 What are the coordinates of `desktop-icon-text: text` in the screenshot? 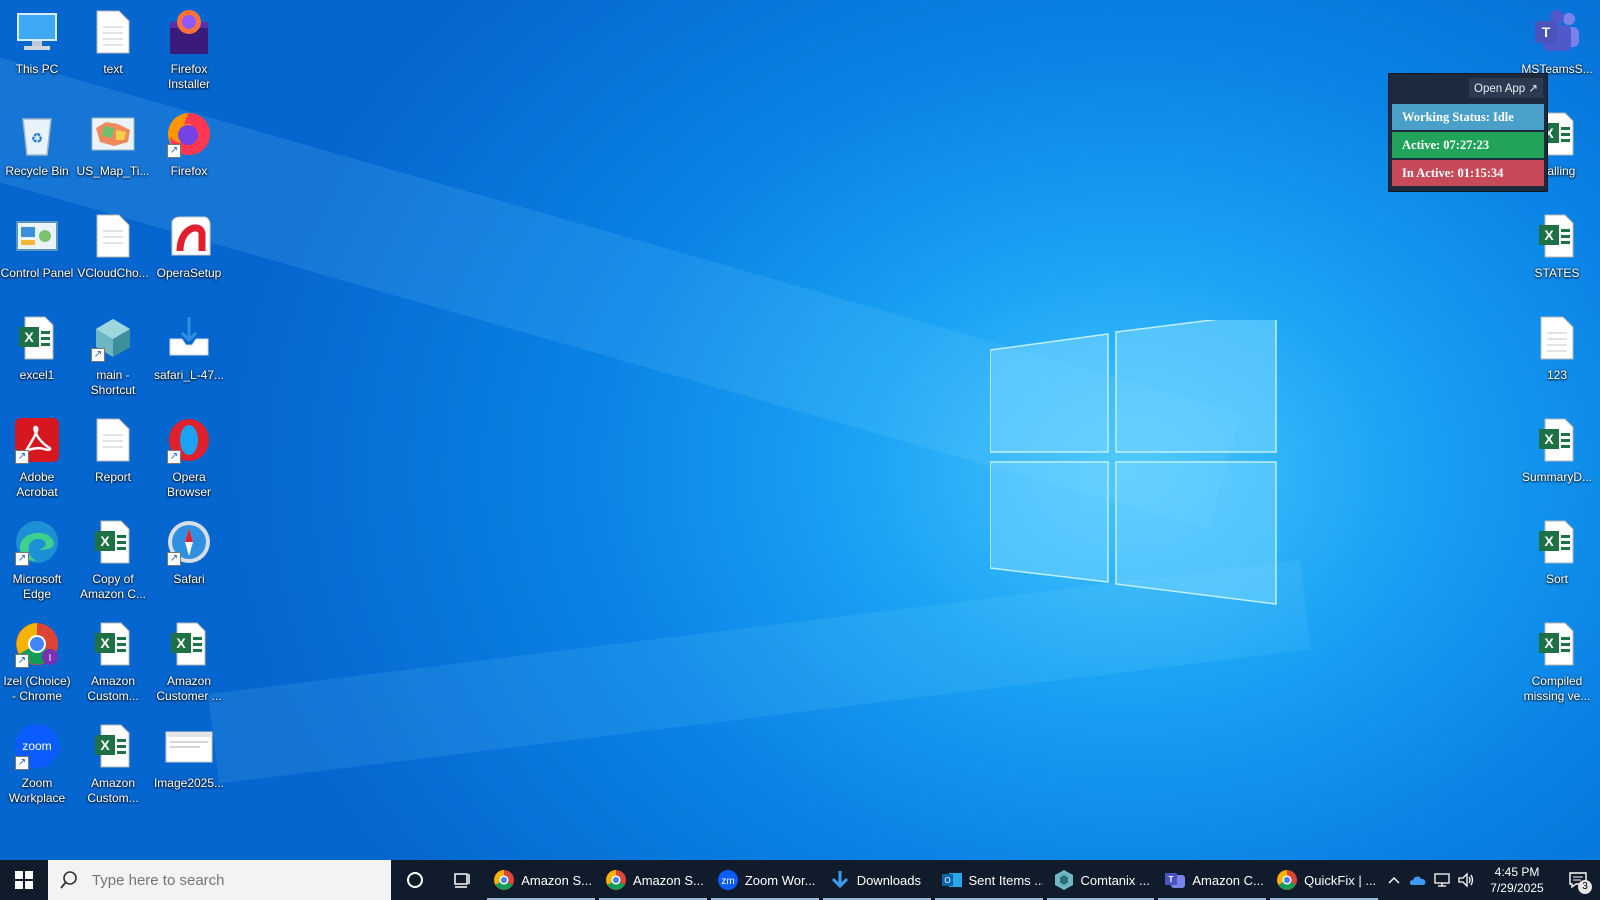 It's located at (113, 42).